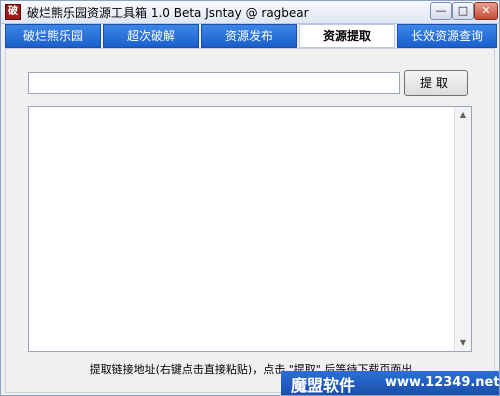  Describe the element at coordinates (486, 11) in the screenshot. I see `close-button: ✕` at that location.